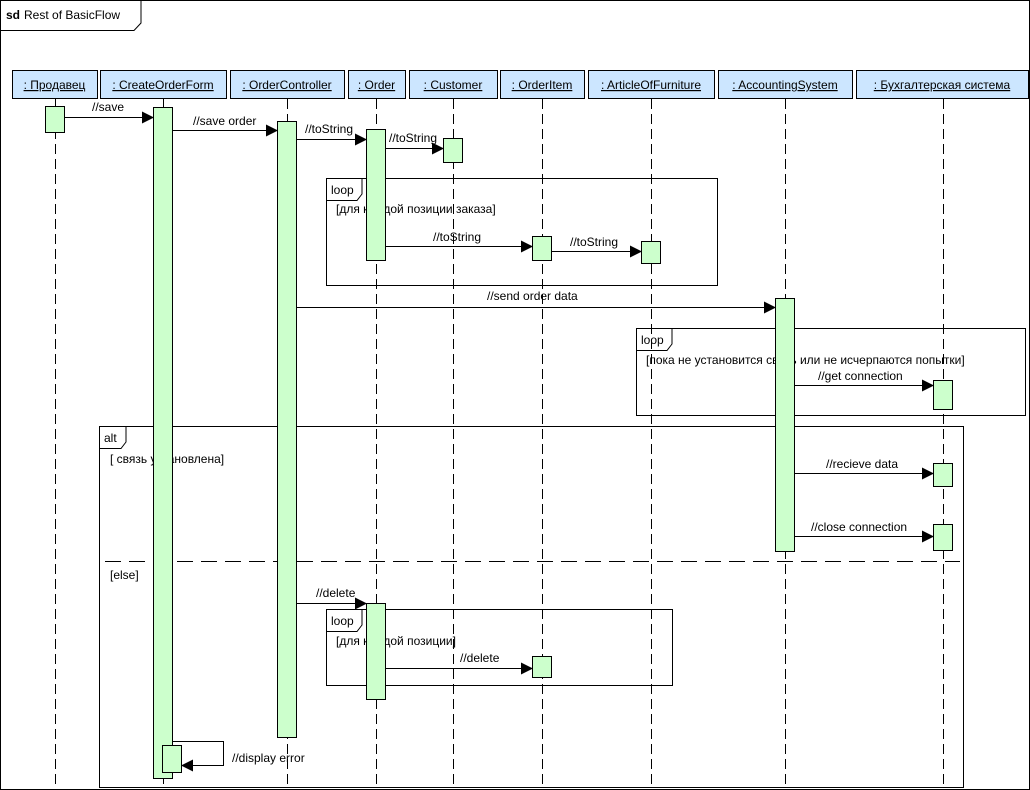  Describe the element at coordinates (286, 85) in the screenshot. I see `lifeline-label: : OrderController` at that location.